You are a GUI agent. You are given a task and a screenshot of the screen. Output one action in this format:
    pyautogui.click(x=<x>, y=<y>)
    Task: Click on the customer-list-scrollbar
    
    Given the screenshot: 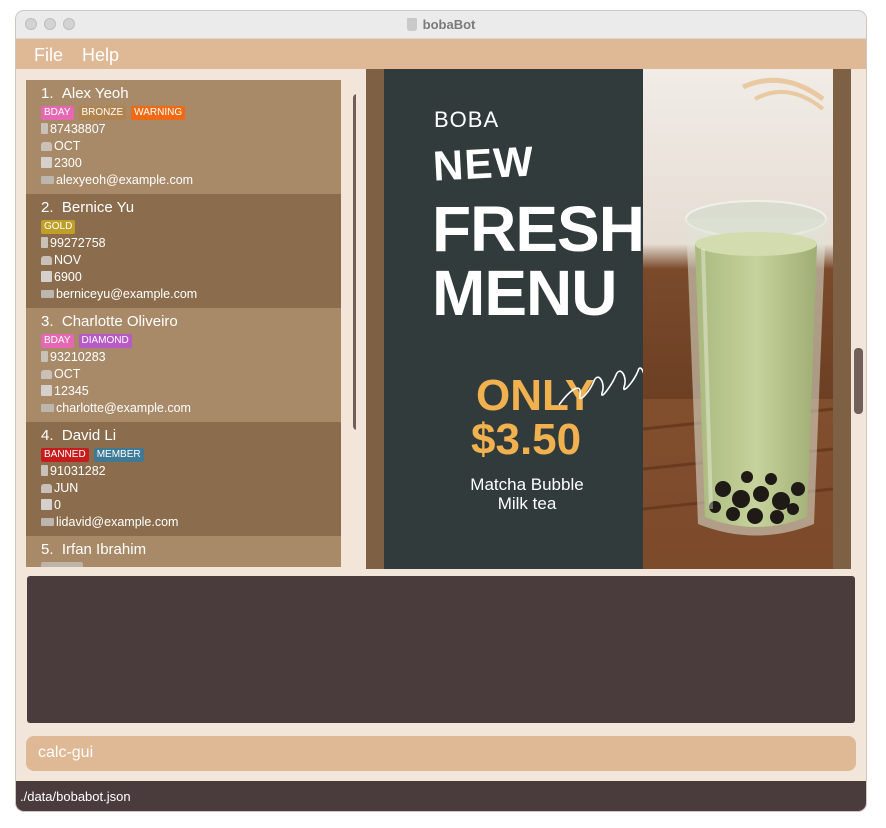 What is the action you would take?
    pyautogui.click(x=354, y=262)
    